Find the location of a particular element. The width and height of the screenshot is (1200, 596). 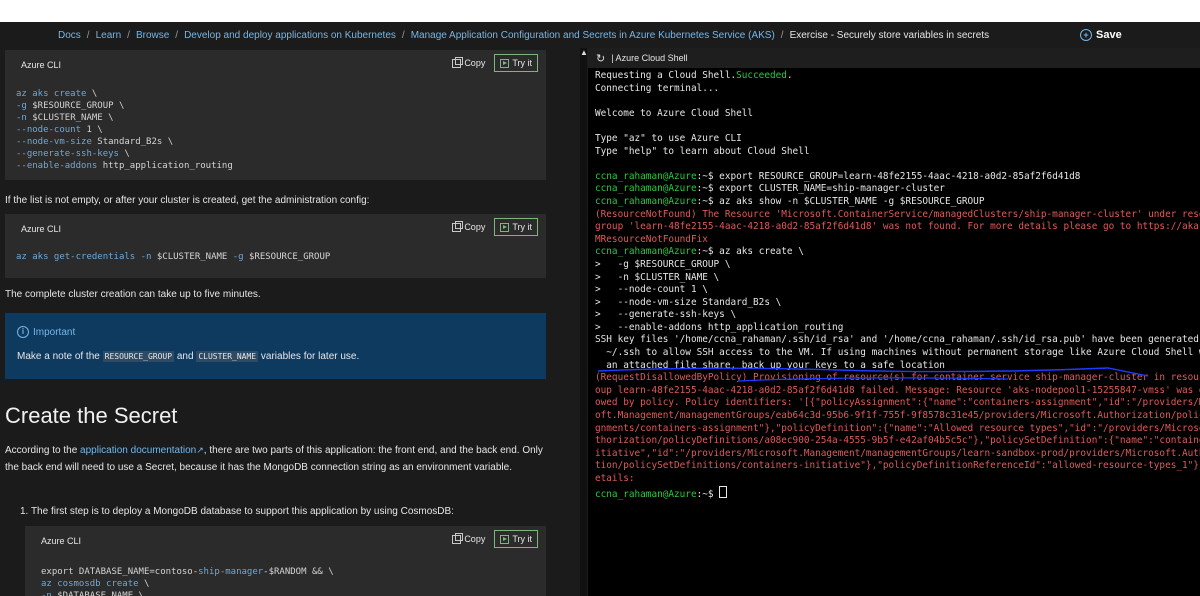

terminal-line: > --generate-ssh-keys \ is located at coordinates (897, 315).